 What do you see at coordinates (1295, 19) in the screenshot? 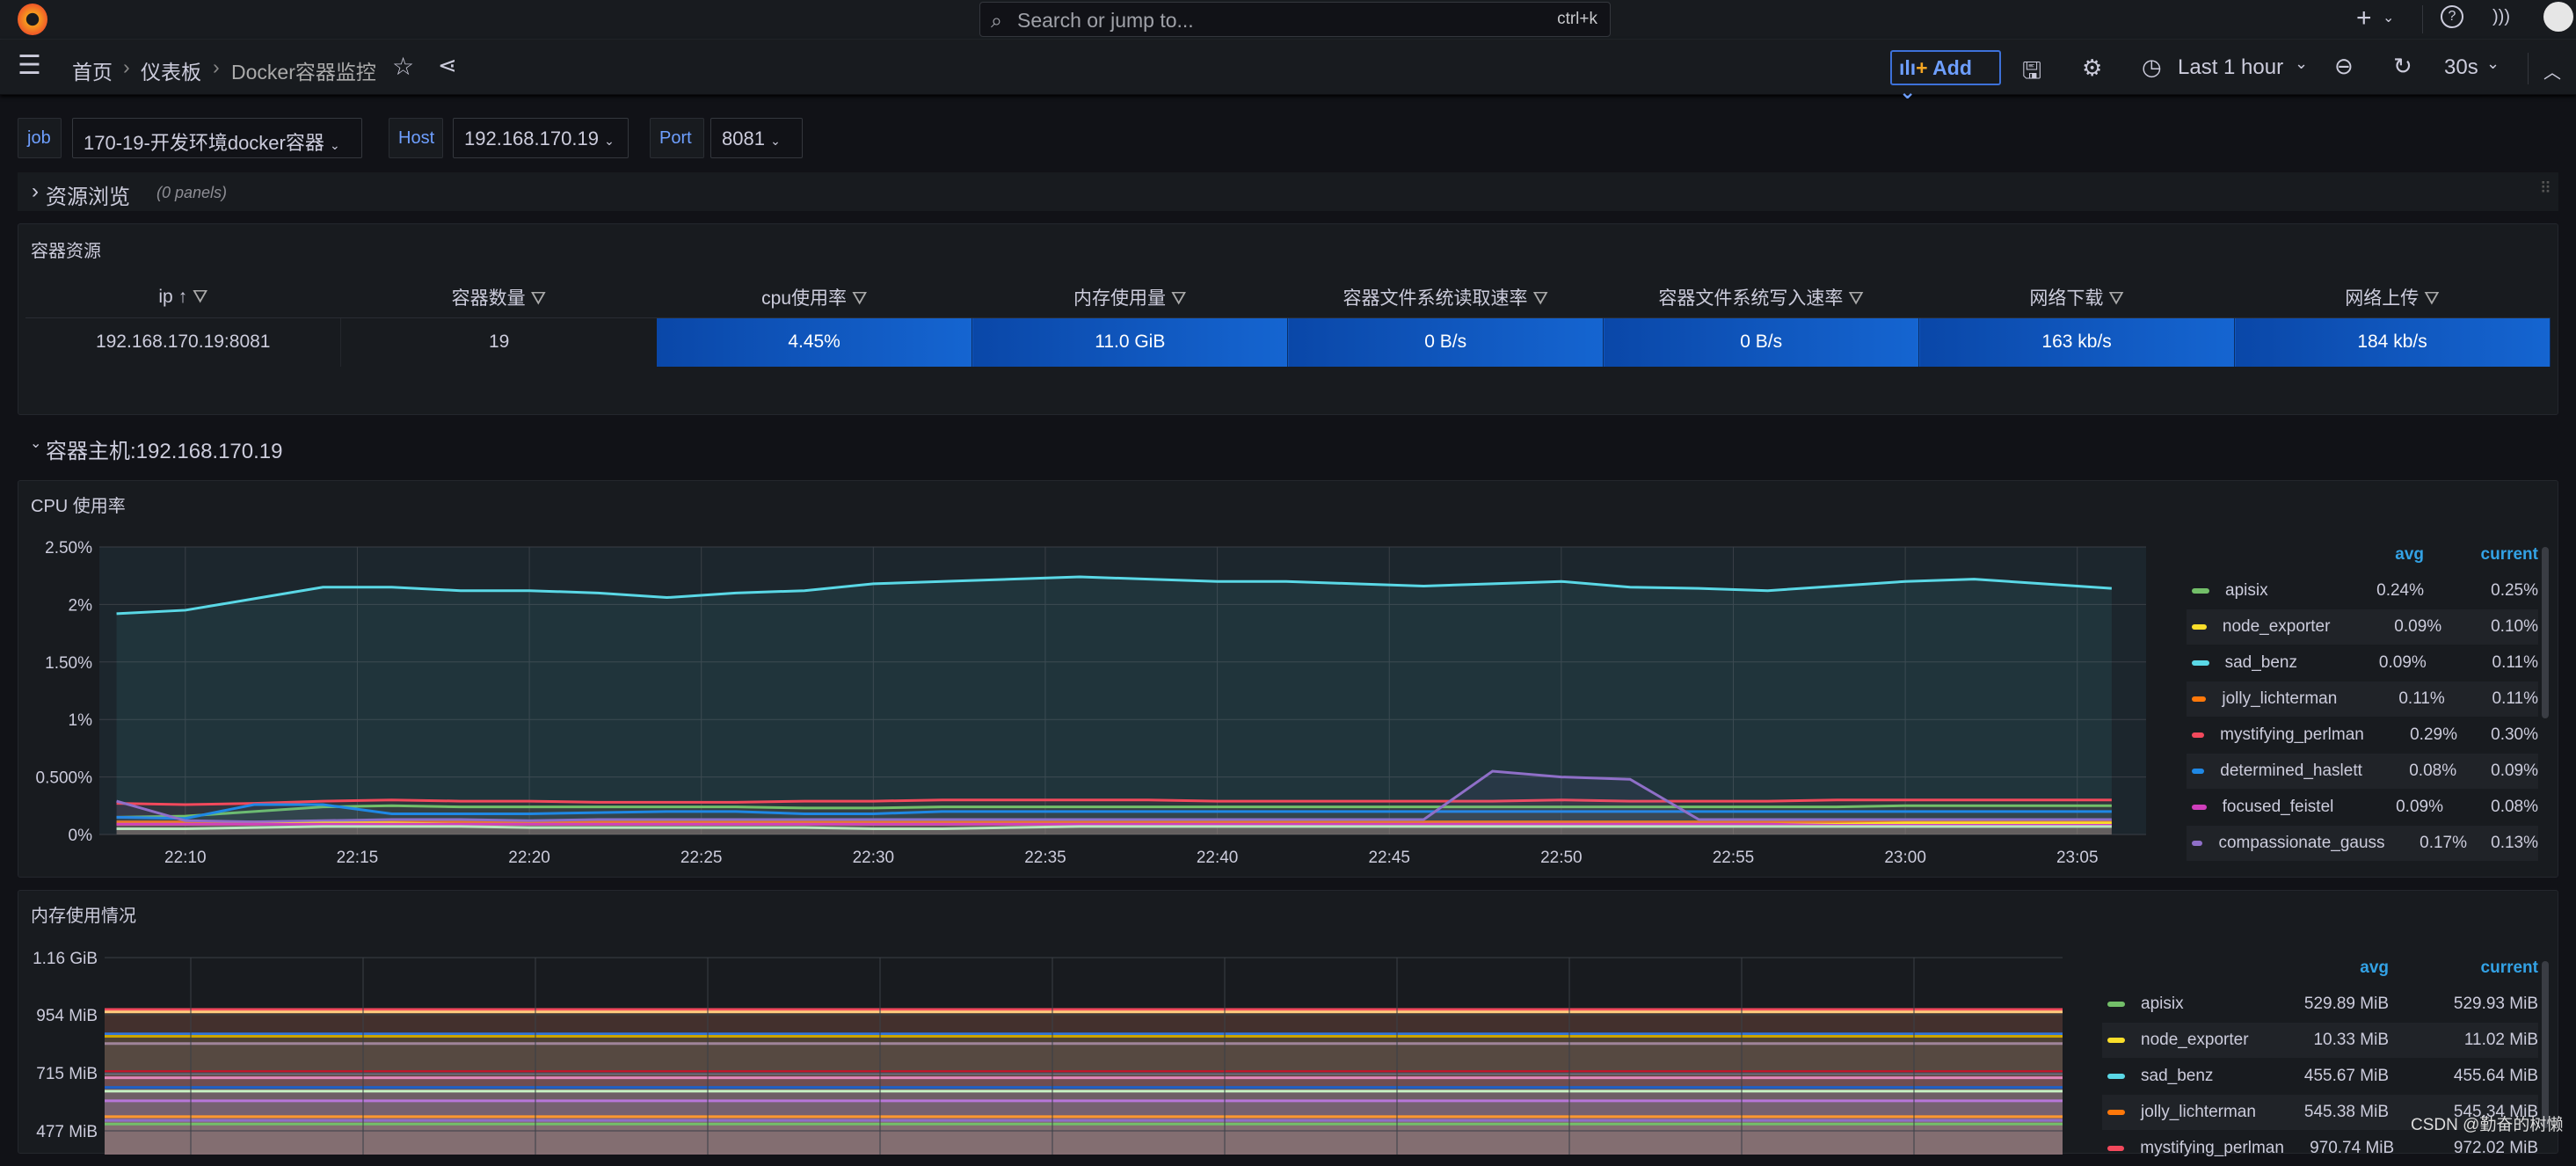
I see `search-input: ⌕ Search or jump to... ctrl+k` at bounding box center [1295, 19].